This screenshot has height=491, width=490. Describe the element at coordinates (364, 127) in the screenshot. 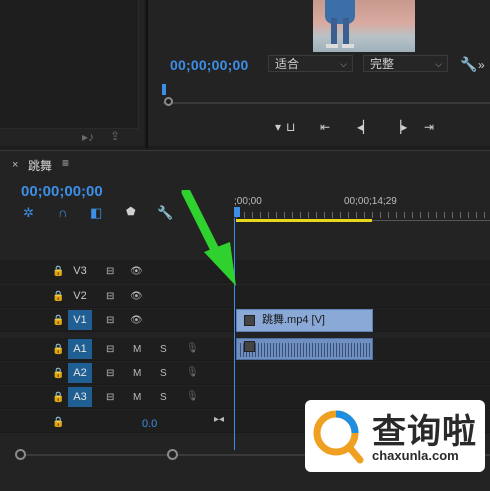

I see `step-back-icon: ◂▏` at that location.